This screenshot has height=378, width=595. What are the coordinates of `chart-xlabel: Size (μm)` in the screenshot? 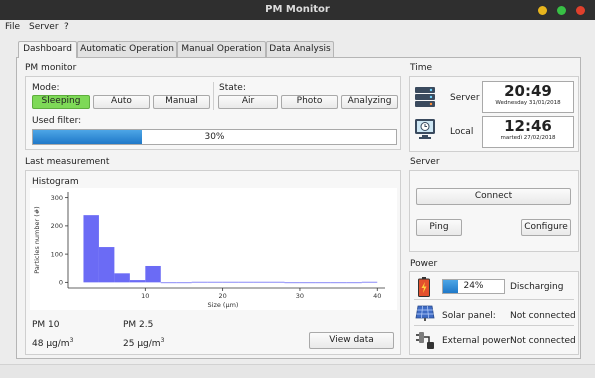 It's located at (223, 305).